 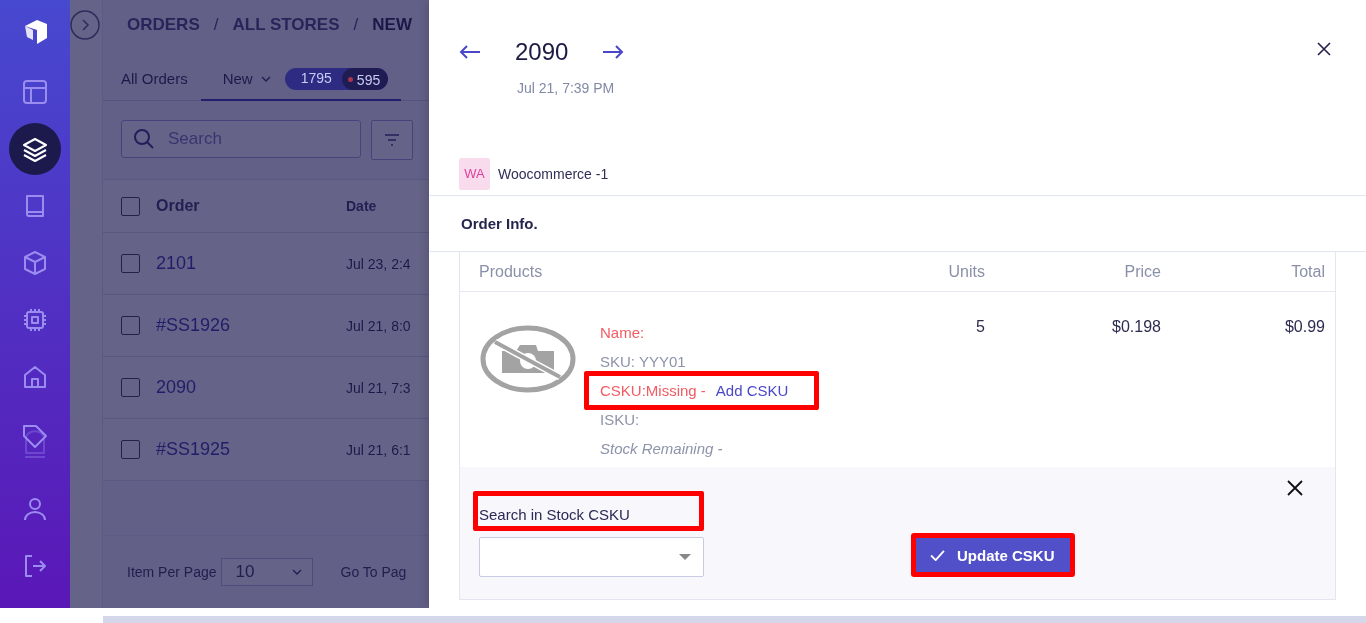 What do you see at coordinates (1307, 271) in the screenshot?
I see `column-header: Total` at bounding box center [1307, 271].